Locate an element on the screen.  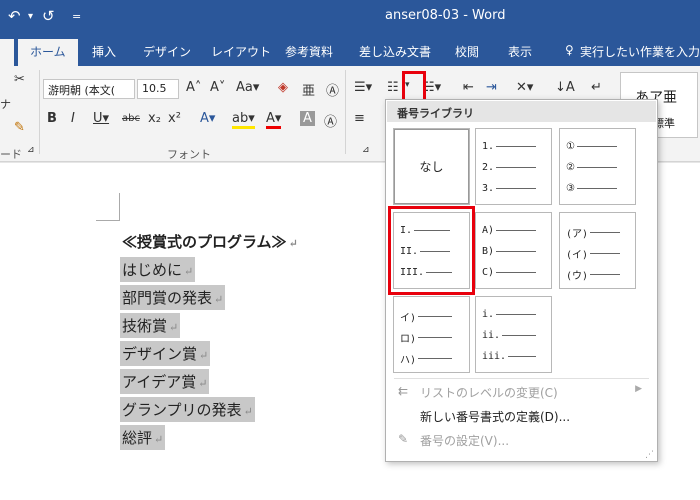
tab-references: 参考資料 is located at coordinates (309, 51).